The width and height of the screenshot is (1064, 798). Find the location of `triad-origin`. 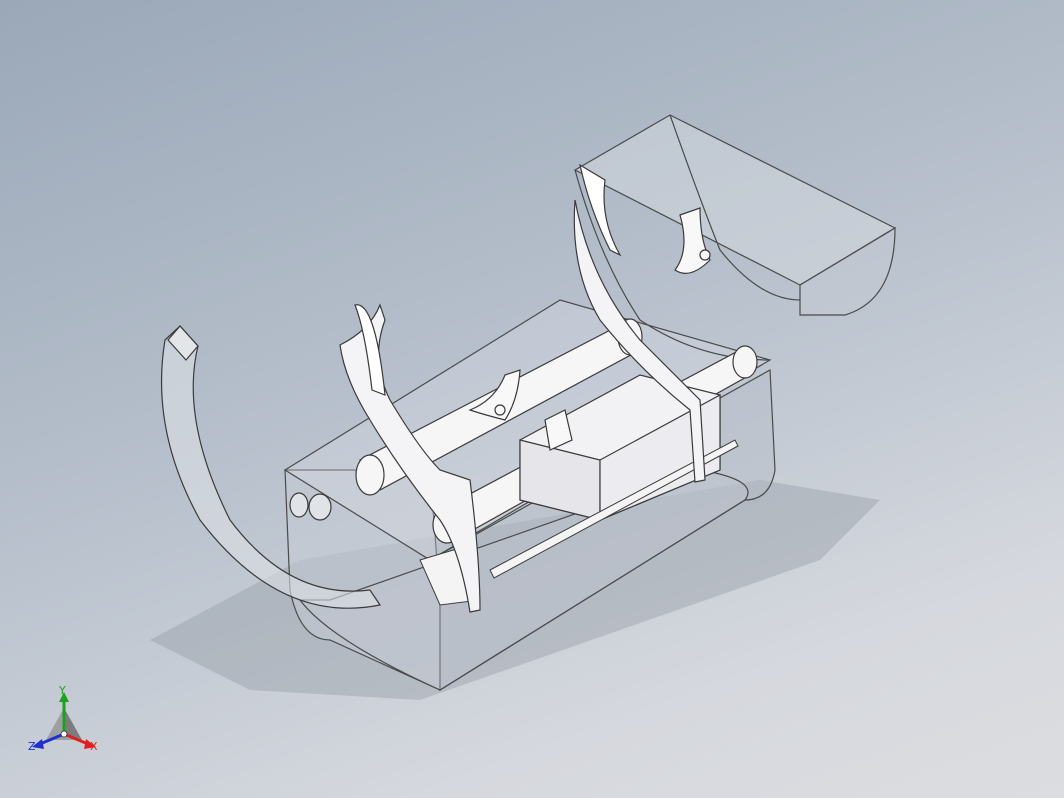

triad-origin is located at coordinates (64, 734).